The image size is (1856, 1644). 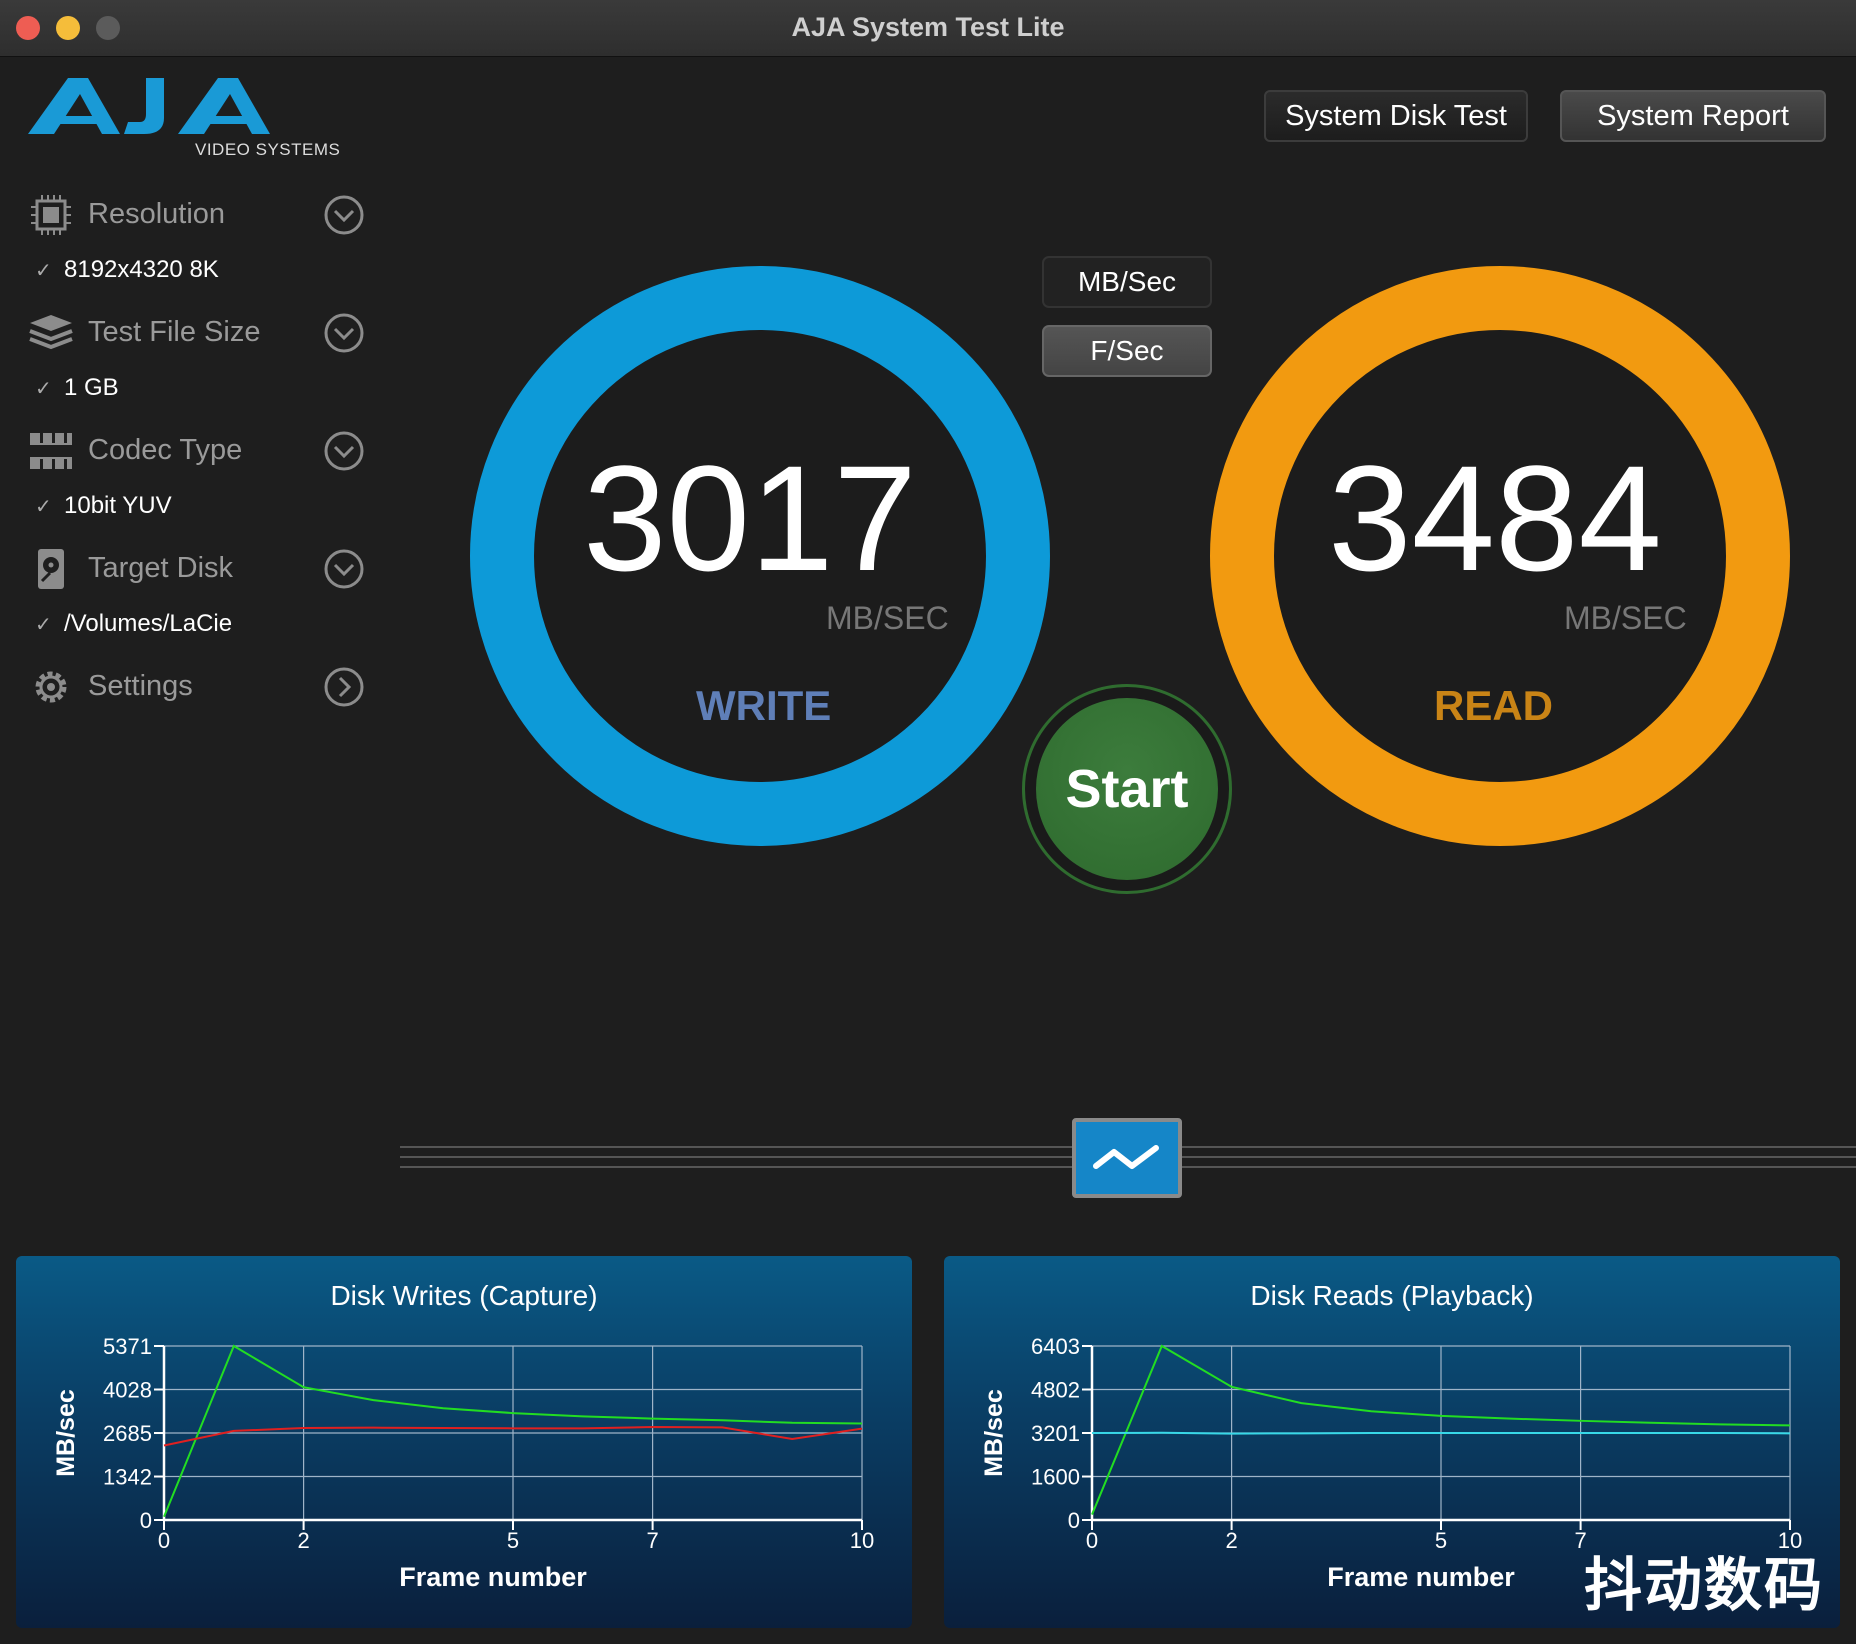 I want to click on gear-icon, so click(x=51, y=687).